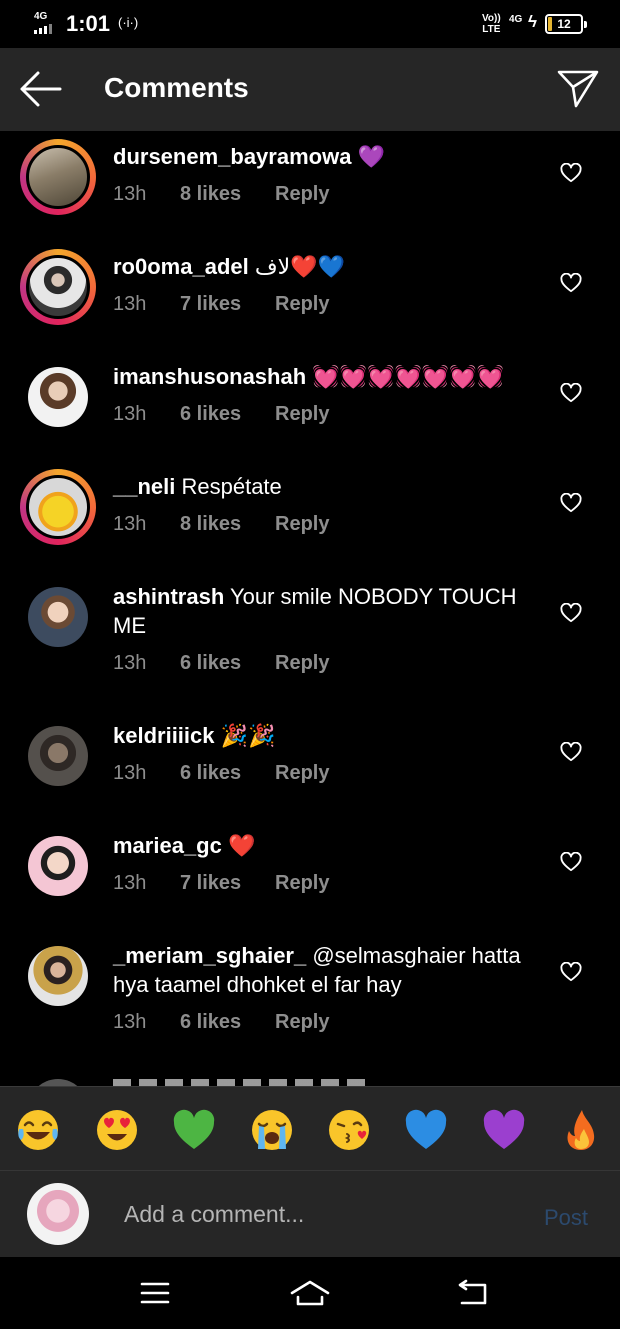  What do you see at coordinates (491, 18) in the screenshot?
I see `volte-label: Vo))` at bounding box center [491, 18].